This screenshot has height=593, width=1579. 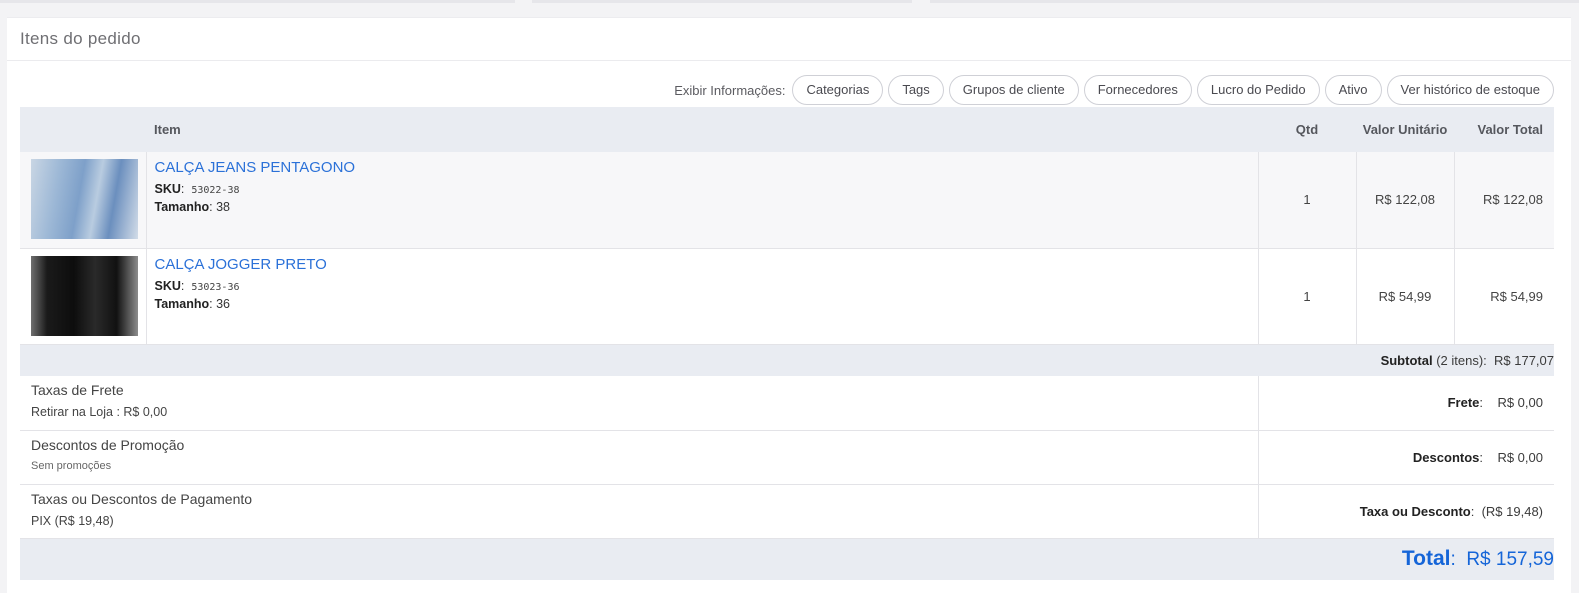 What do you see at coordinates (1510, 560) in the screenshot?
I see `total-value: R$ 157,59` at bounding box center [1510, 560].